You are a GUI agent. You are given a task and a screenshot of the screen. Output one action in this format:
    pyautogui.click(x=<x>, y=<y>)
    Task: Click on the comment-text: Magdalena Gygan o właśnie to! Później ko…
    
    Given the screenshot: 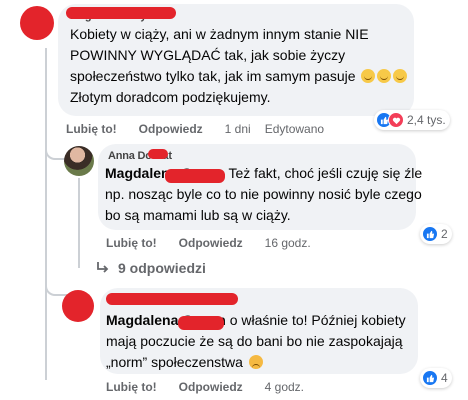 What is the action you would take?
    pyautogui.click(x=256, y=341)
    